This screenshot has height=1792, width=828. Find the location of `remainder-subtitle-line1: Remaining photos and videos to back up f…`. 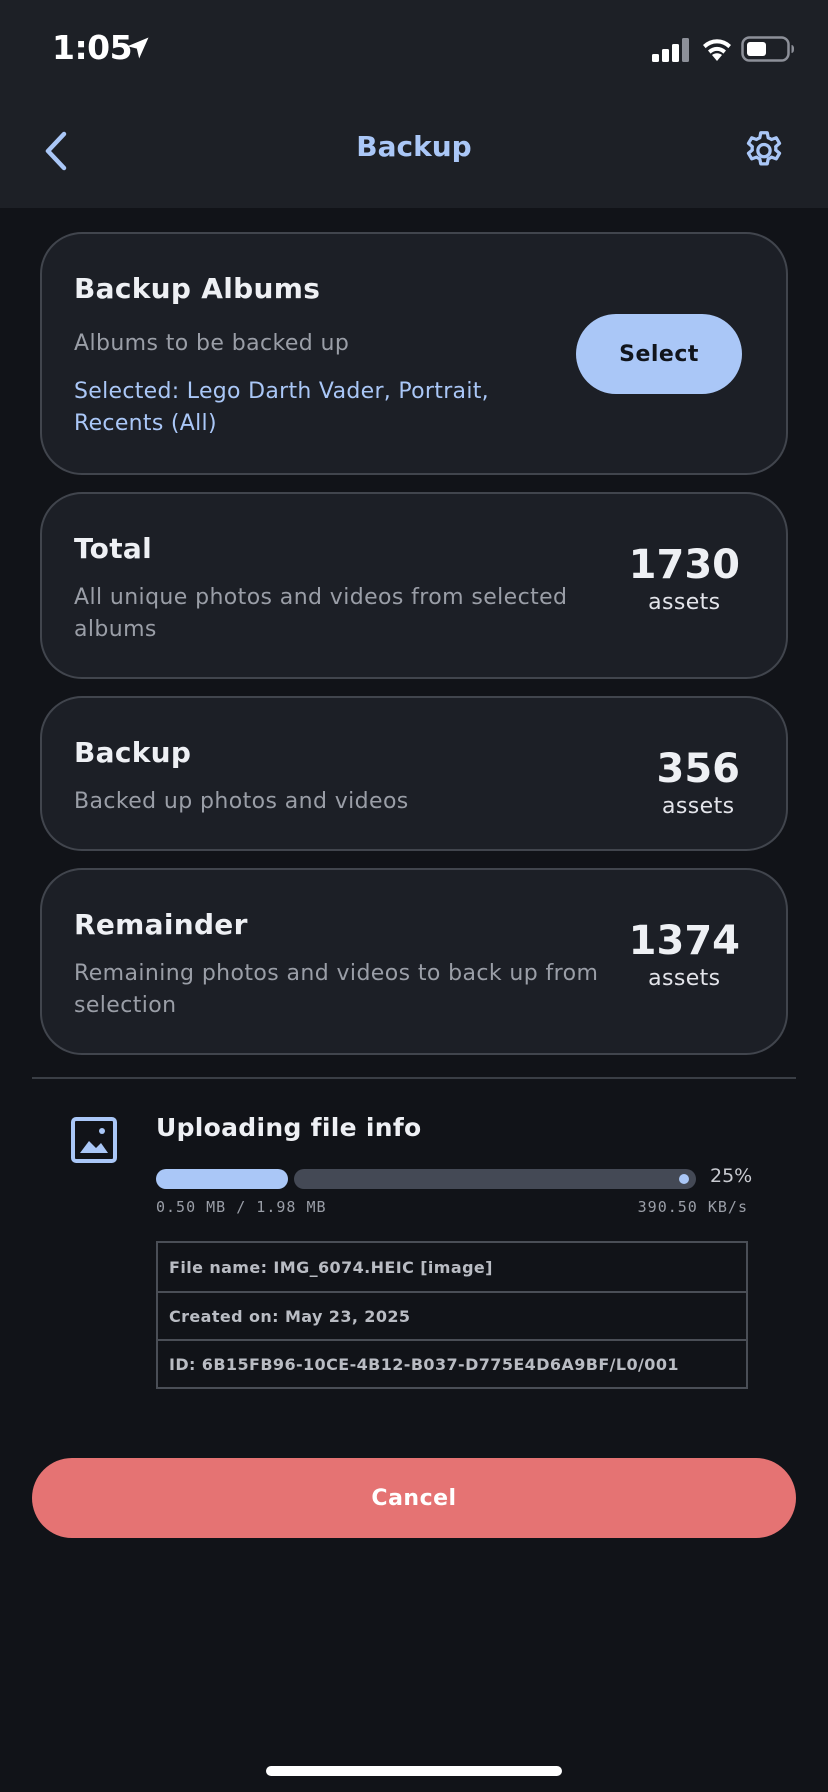

remainder-subtitle-line1: Remaining photos and videos to back up f… is located at coordinates (336, 973).